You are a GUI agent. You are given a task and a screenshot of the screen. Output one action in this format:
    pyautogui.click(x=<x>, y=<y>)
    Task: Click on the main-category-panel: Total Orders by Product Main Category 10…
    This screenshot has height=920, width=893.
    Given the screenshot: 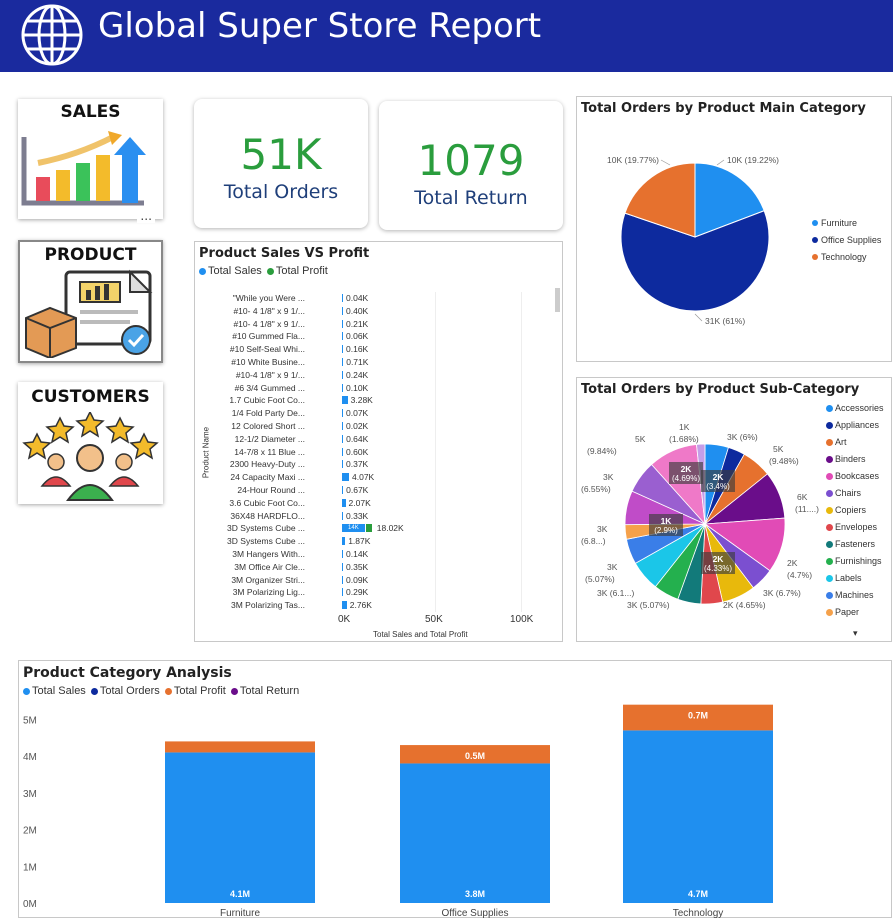 What is the action you would take?
    pyautogui.click(x=734, y=229)
    